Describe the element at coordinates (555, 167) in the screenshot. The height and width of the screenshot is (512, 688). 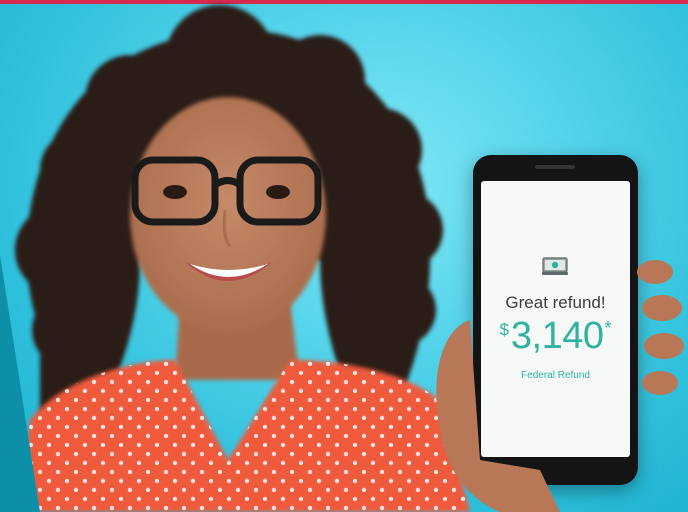
I see `phone-speaker` at that location.